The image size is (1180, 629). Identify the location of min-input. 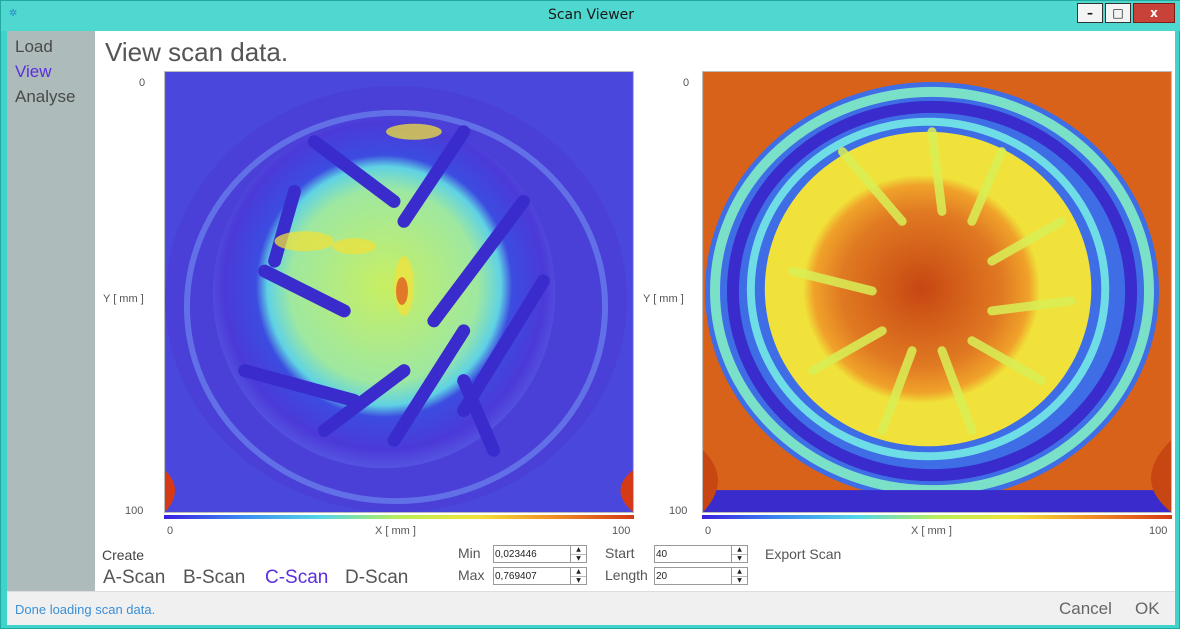
(531, 554).